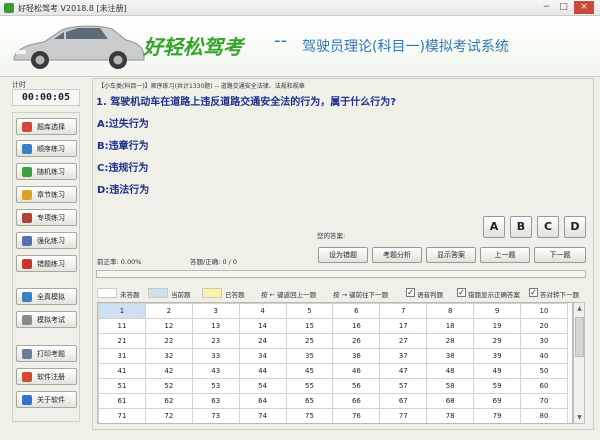 This screenshot has width=600, height=440. Describe the element at coordinates (497, 311) in the screenshot. I see `question-cell: 9` at that location.